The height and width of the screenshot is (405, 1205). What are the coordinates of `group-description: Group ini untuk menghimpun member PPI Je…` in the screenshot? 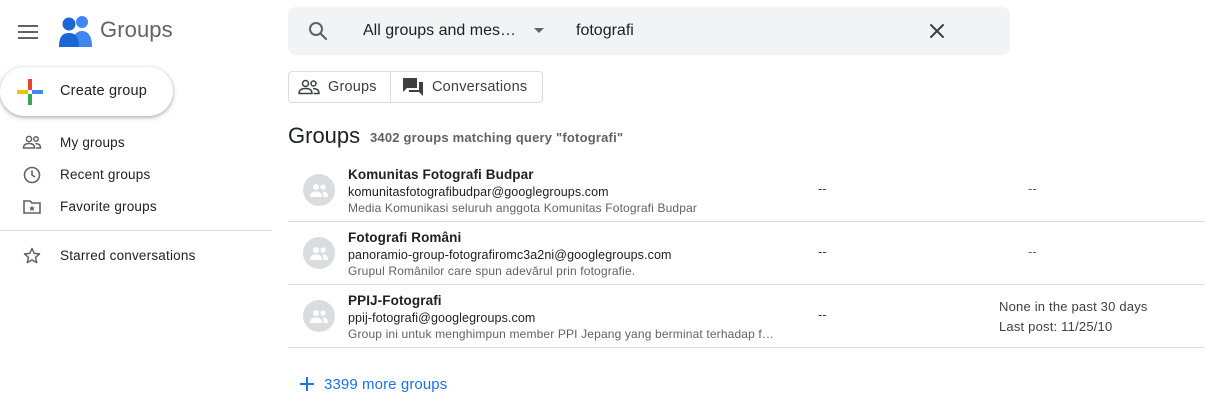 It's located at (563, 334).